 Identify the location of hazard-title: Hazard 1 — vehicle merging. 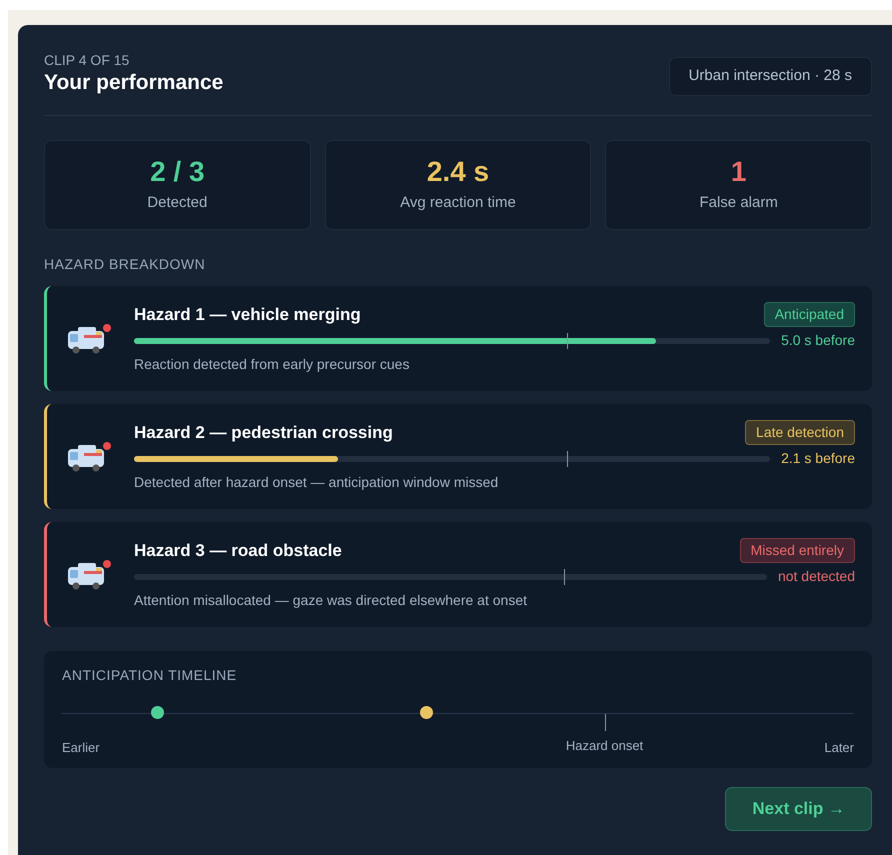
(247, 315).